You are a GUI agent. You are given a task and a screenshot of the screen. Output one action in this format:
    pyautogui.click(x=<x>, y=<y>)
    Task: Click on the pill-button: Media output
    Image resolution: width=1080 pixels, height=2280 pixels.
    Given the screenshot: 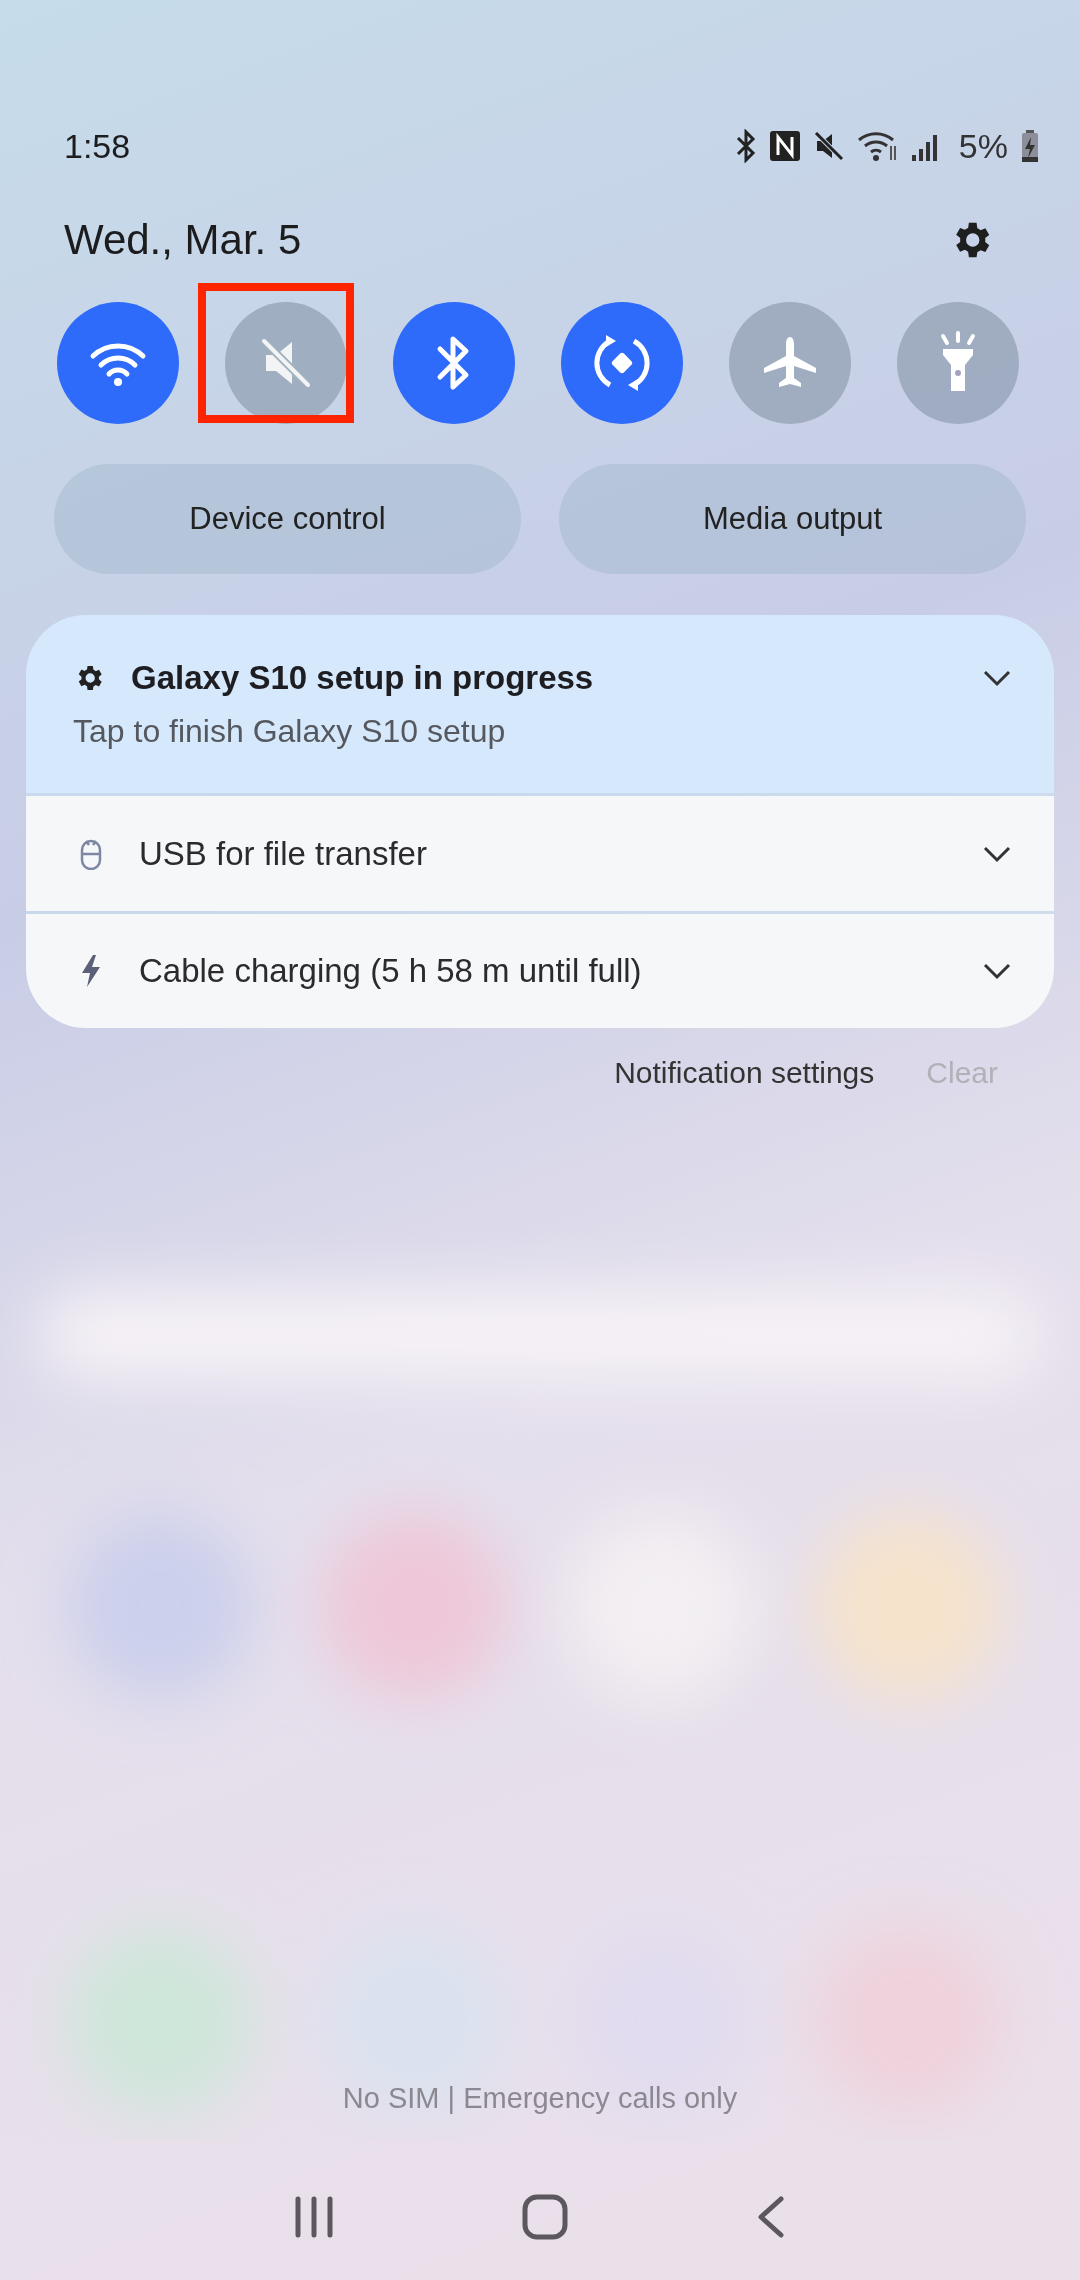 What is the action you would take?
    pyautogui.click(x=792, y=519)
    